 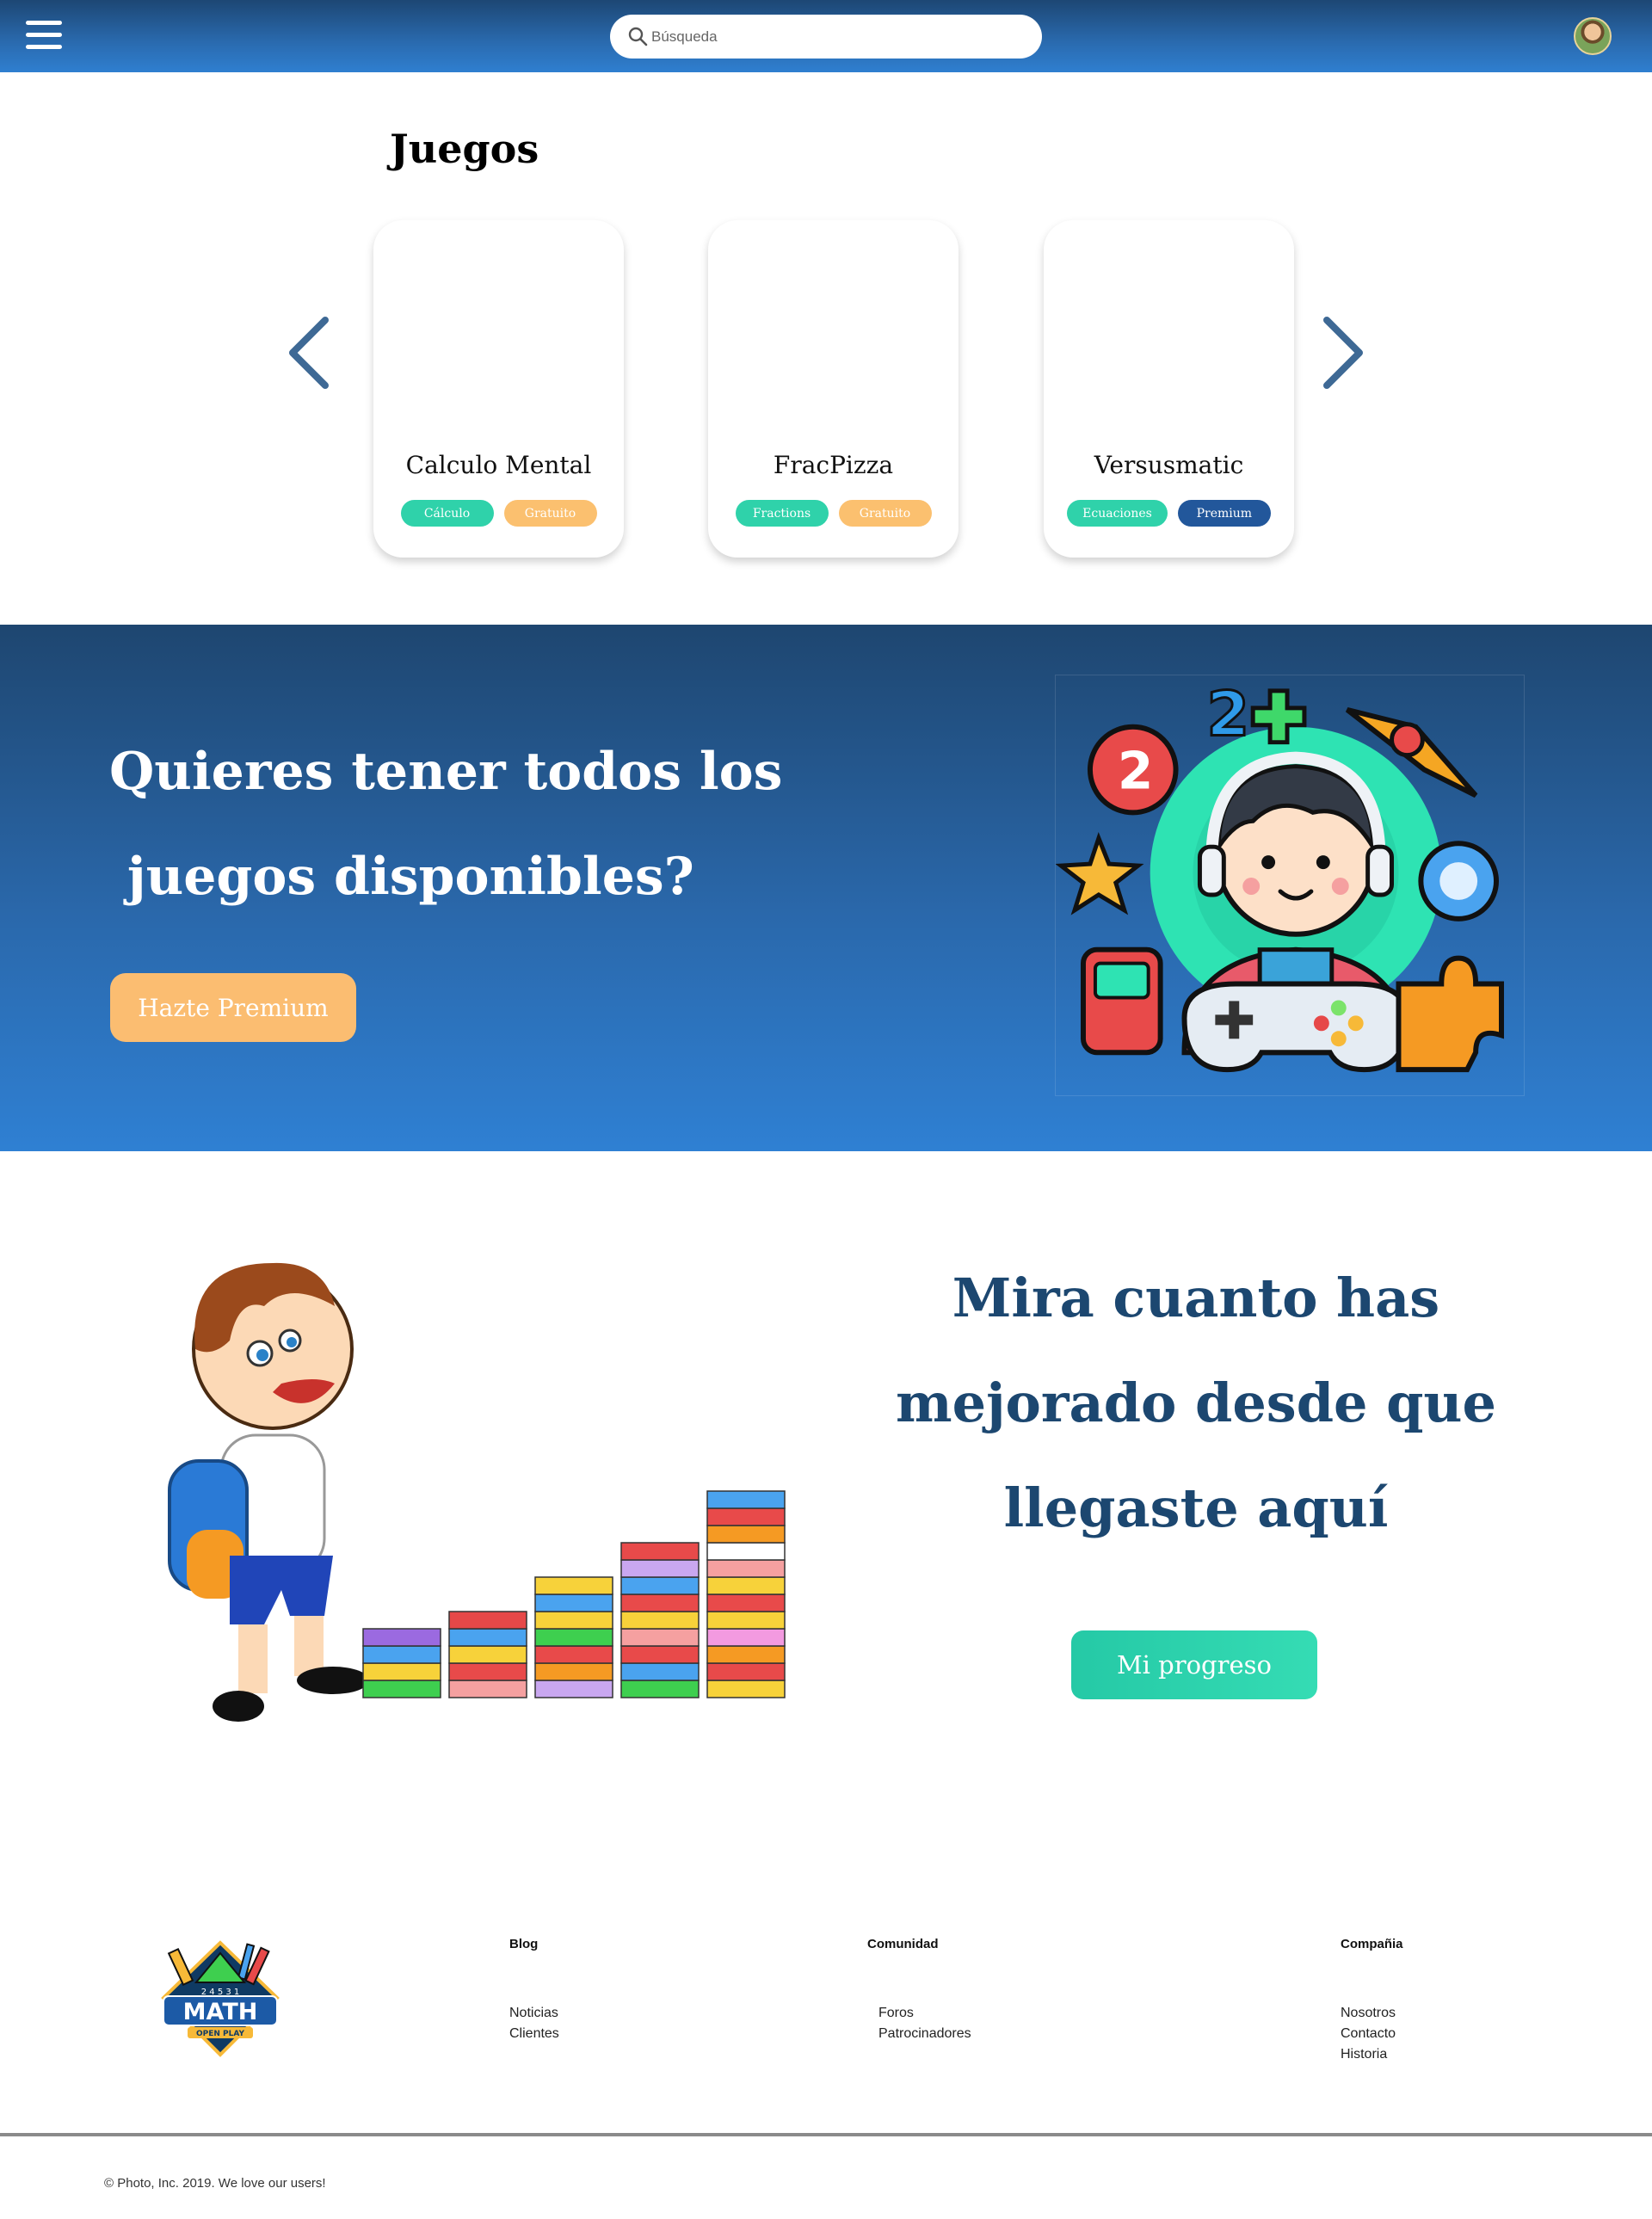 I want to click on footer-column-blog: Blog Noticias Clientes, so click(x=534, y=1991).